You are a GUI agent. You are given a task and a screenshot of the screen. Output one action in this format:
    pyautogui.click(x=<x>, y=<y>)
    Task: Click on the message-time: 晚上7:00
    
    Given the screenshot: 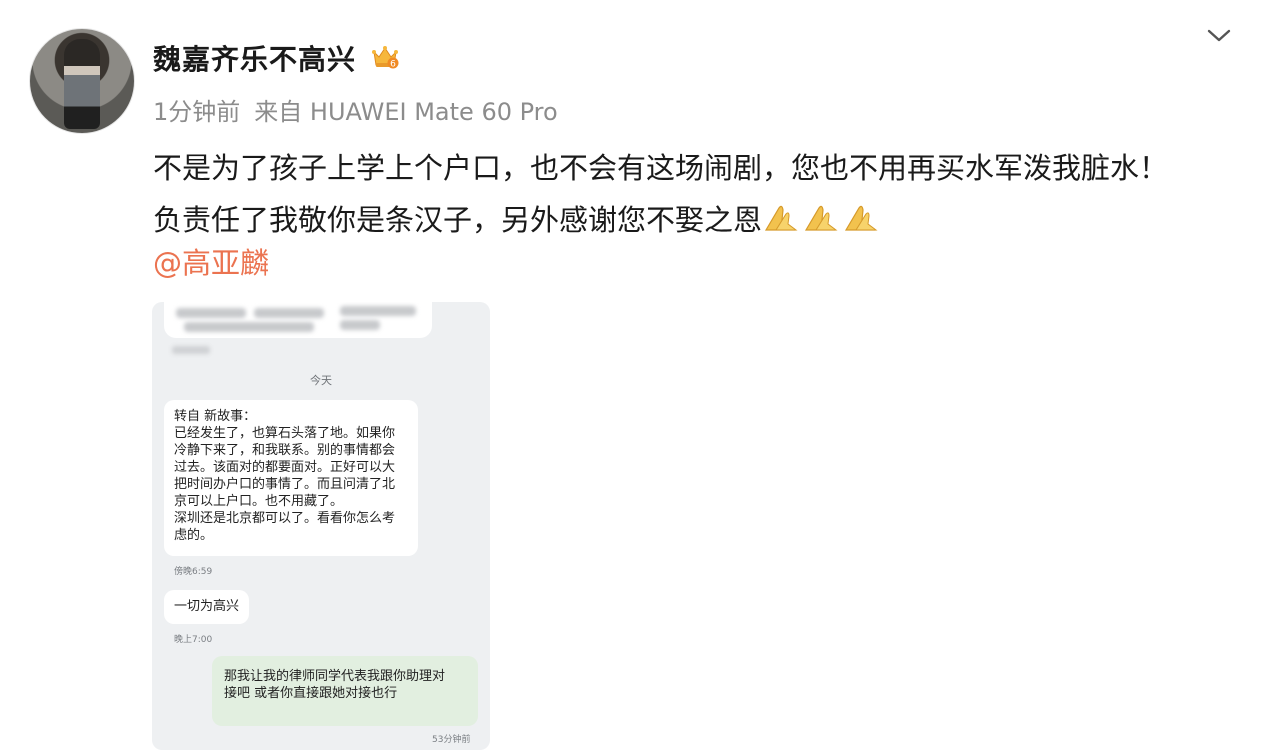 What is the action you would take?
    pyautogui.click(x=193, y=640)
    